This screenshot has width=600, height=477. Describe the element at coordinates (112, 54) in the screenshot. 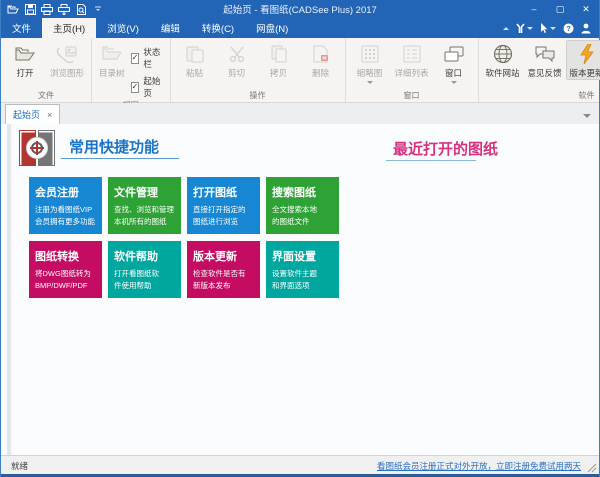

I see `directory-tree-icon` at that location.